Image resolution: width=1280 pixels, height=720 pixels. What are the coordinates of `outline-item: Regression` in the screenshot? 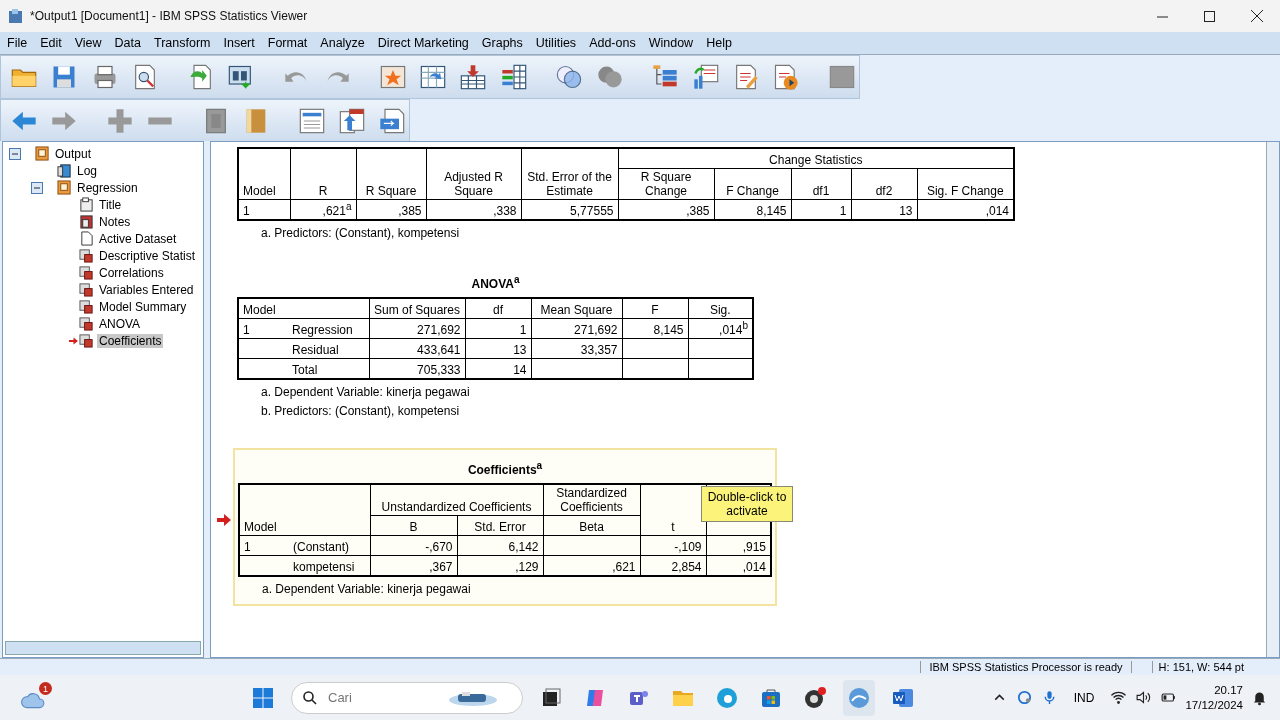 It's located at (107, 187).